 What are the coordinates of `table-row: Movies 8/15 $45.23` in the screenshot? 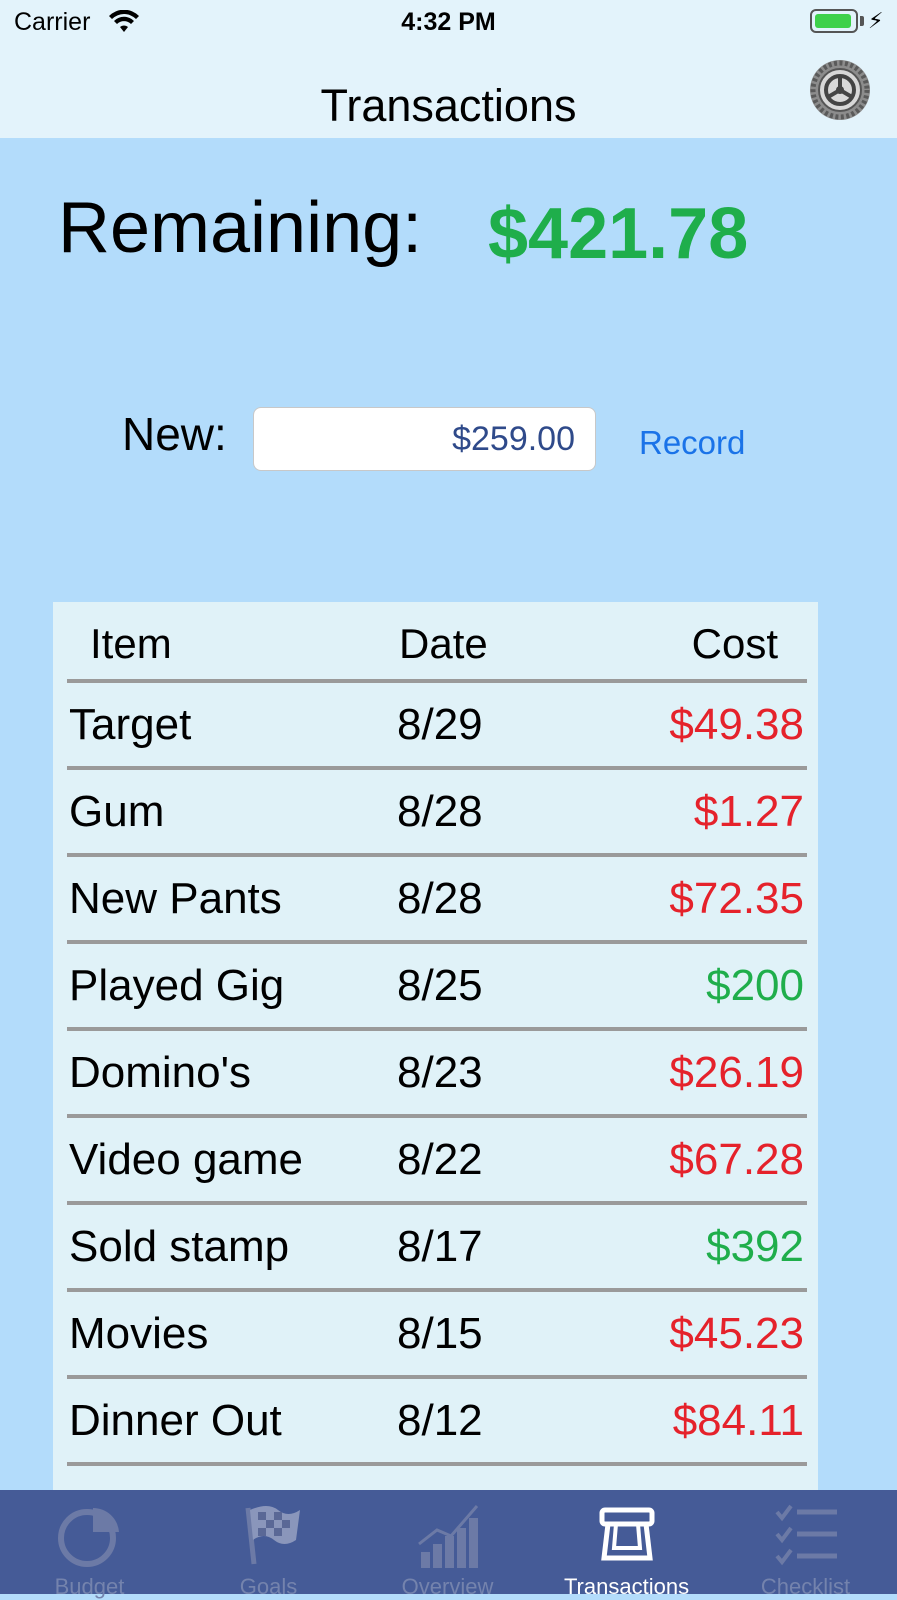 It's located at (435, 1334).